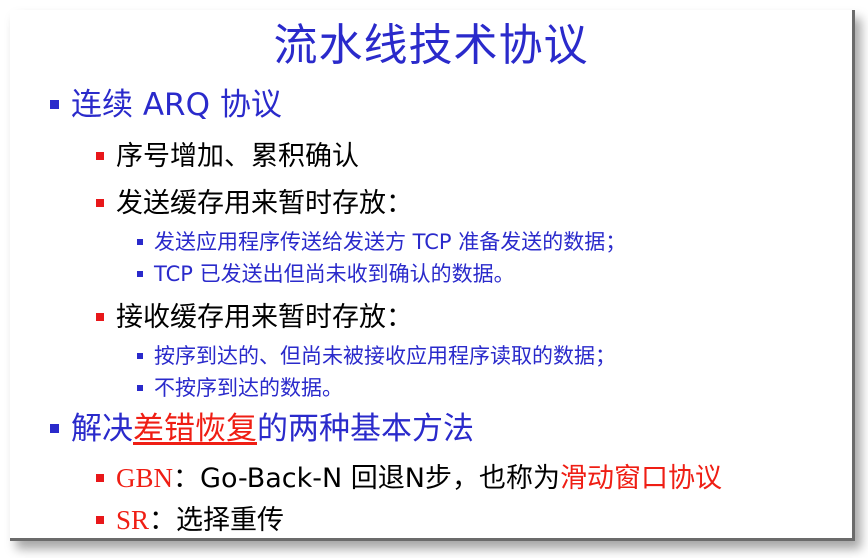 This screenshot has height=558, width=868. Describe the element at coordinates (254, 317) in the screenshot. I see `bullet-item-recv-buffer: 接收缓存用来暂时存放：` at that location.